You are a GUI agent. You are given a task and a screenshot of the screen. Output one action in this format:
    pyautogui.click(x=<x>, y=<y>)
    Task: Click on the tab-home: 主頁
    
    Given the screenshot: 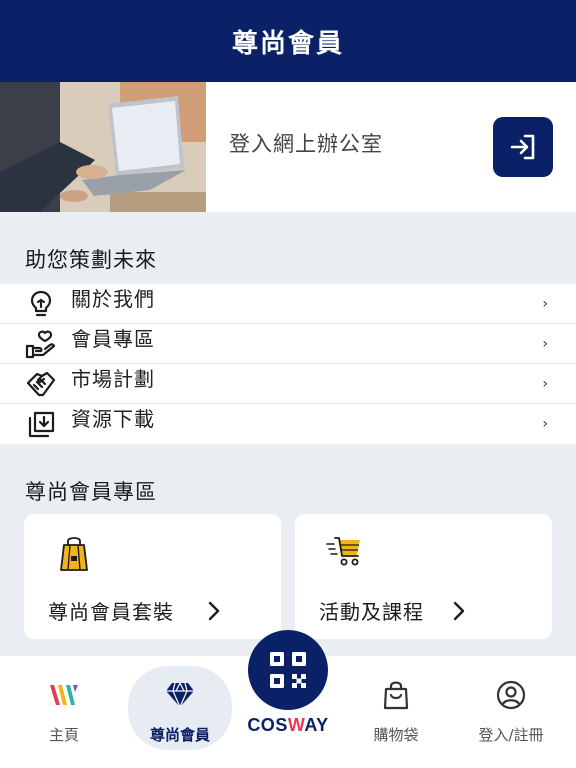 What is the action you would take?
    pyautogui.click(x=64, y=708)
    